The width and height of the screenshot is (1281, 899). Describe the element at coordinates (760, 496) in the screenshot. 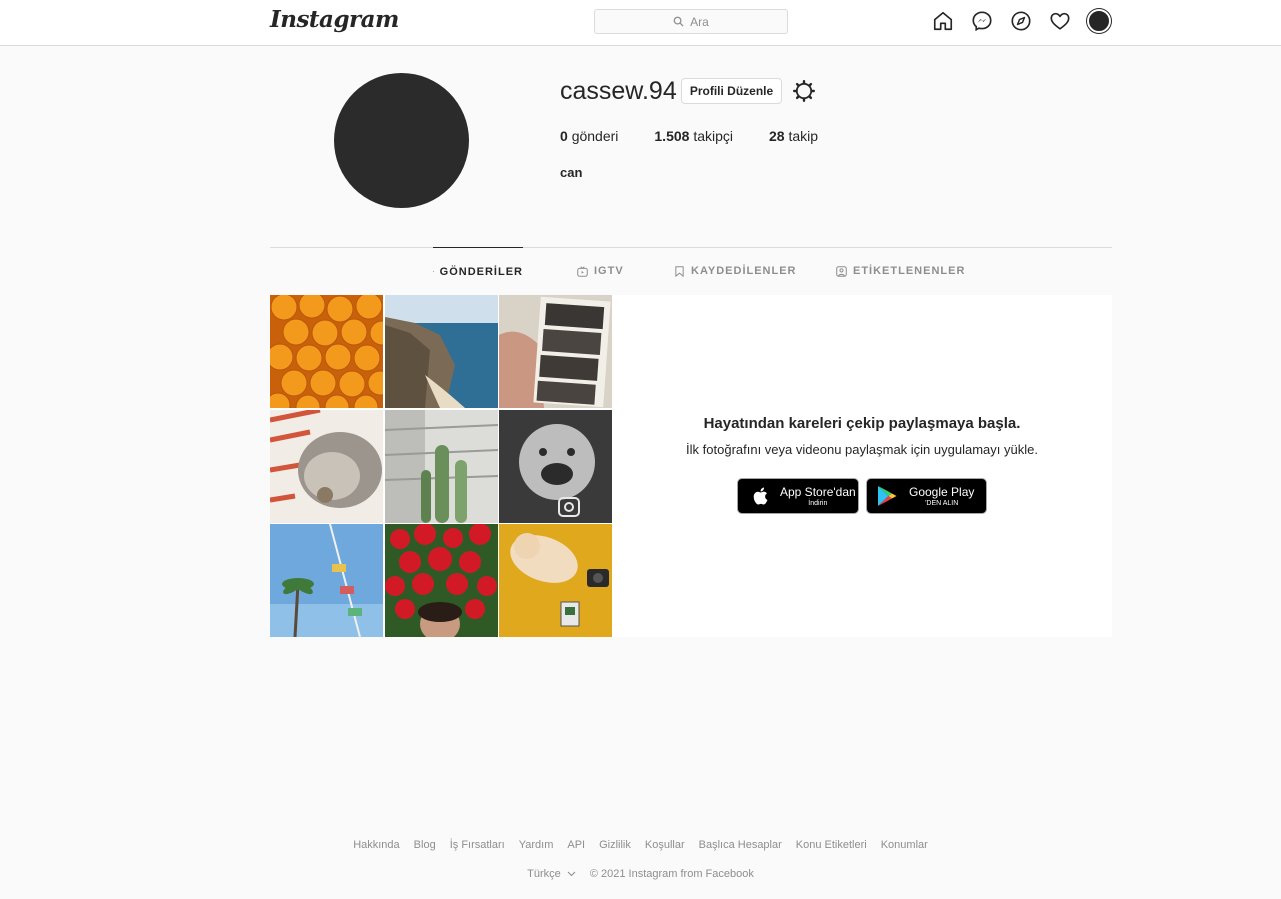

I see `apple-icon` at that location.